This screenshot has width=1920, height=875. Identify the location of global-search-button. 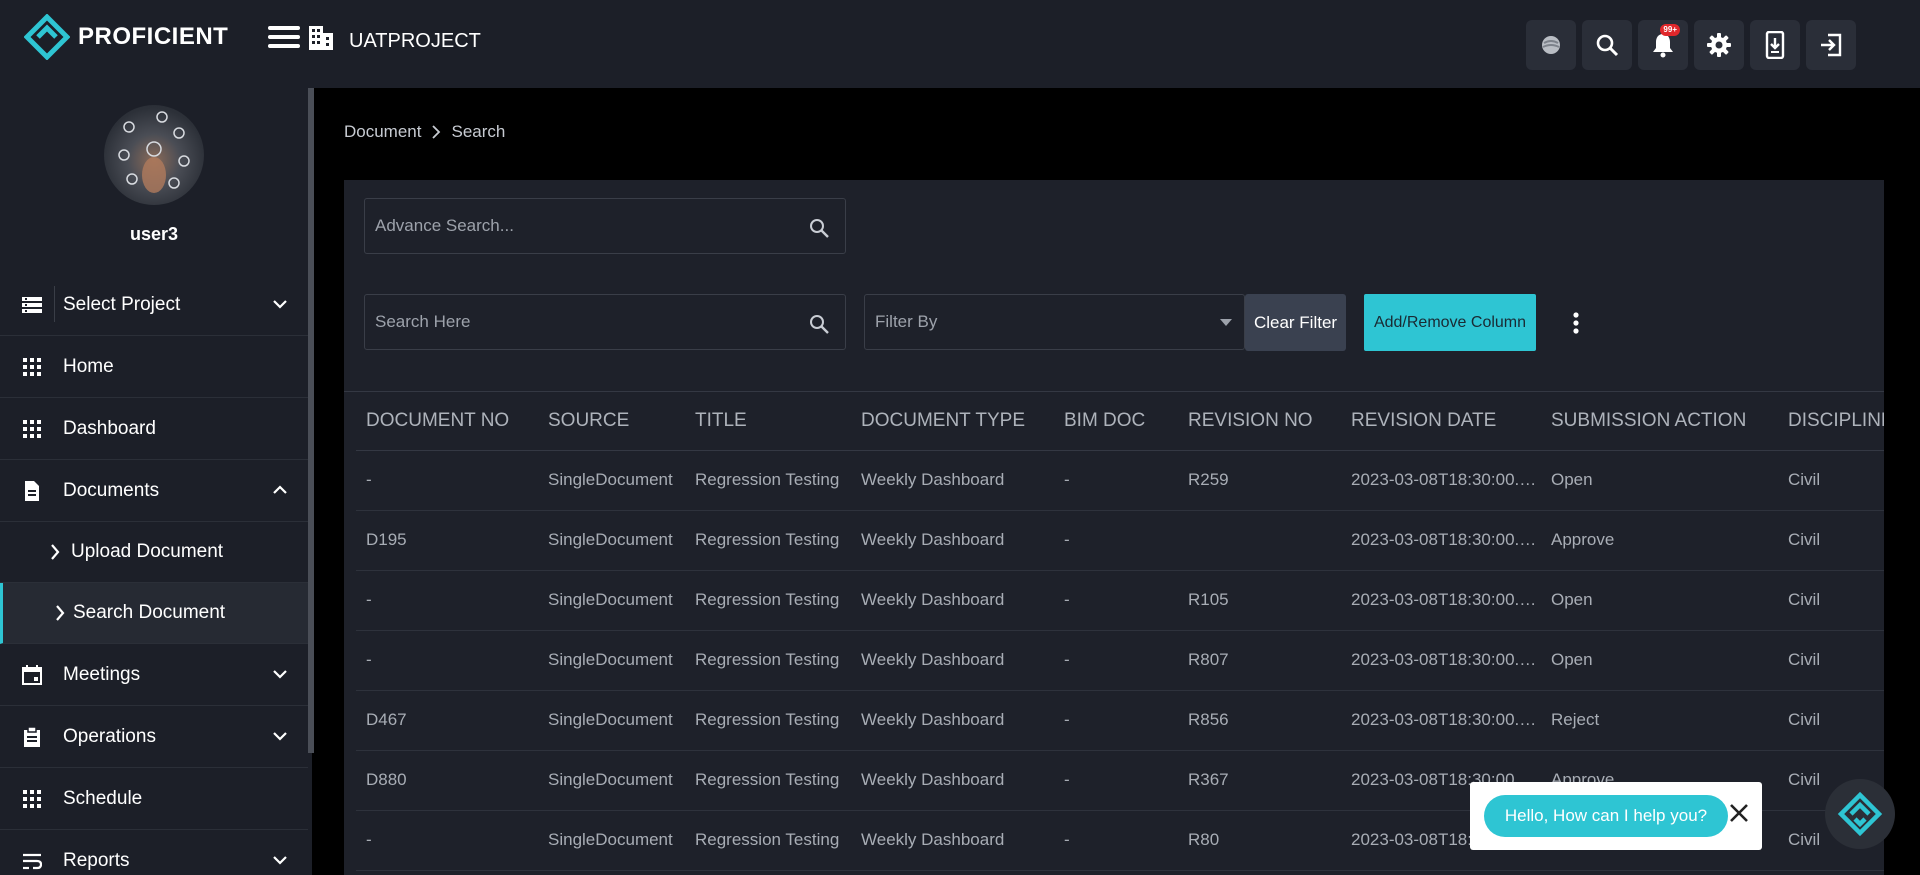
(1607, 45).